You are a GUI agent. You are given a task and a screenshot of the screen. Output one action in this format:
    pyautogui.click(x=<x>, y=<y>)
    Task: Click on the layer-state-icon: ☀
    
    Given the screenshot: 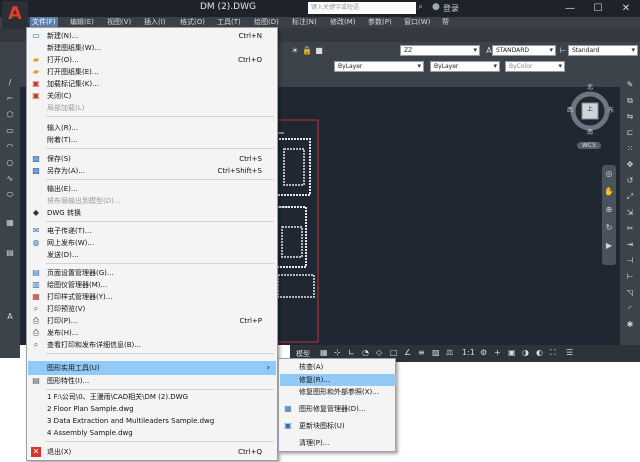 What is the action you would take?
    pyautogui.click(x=295, y=51)
    